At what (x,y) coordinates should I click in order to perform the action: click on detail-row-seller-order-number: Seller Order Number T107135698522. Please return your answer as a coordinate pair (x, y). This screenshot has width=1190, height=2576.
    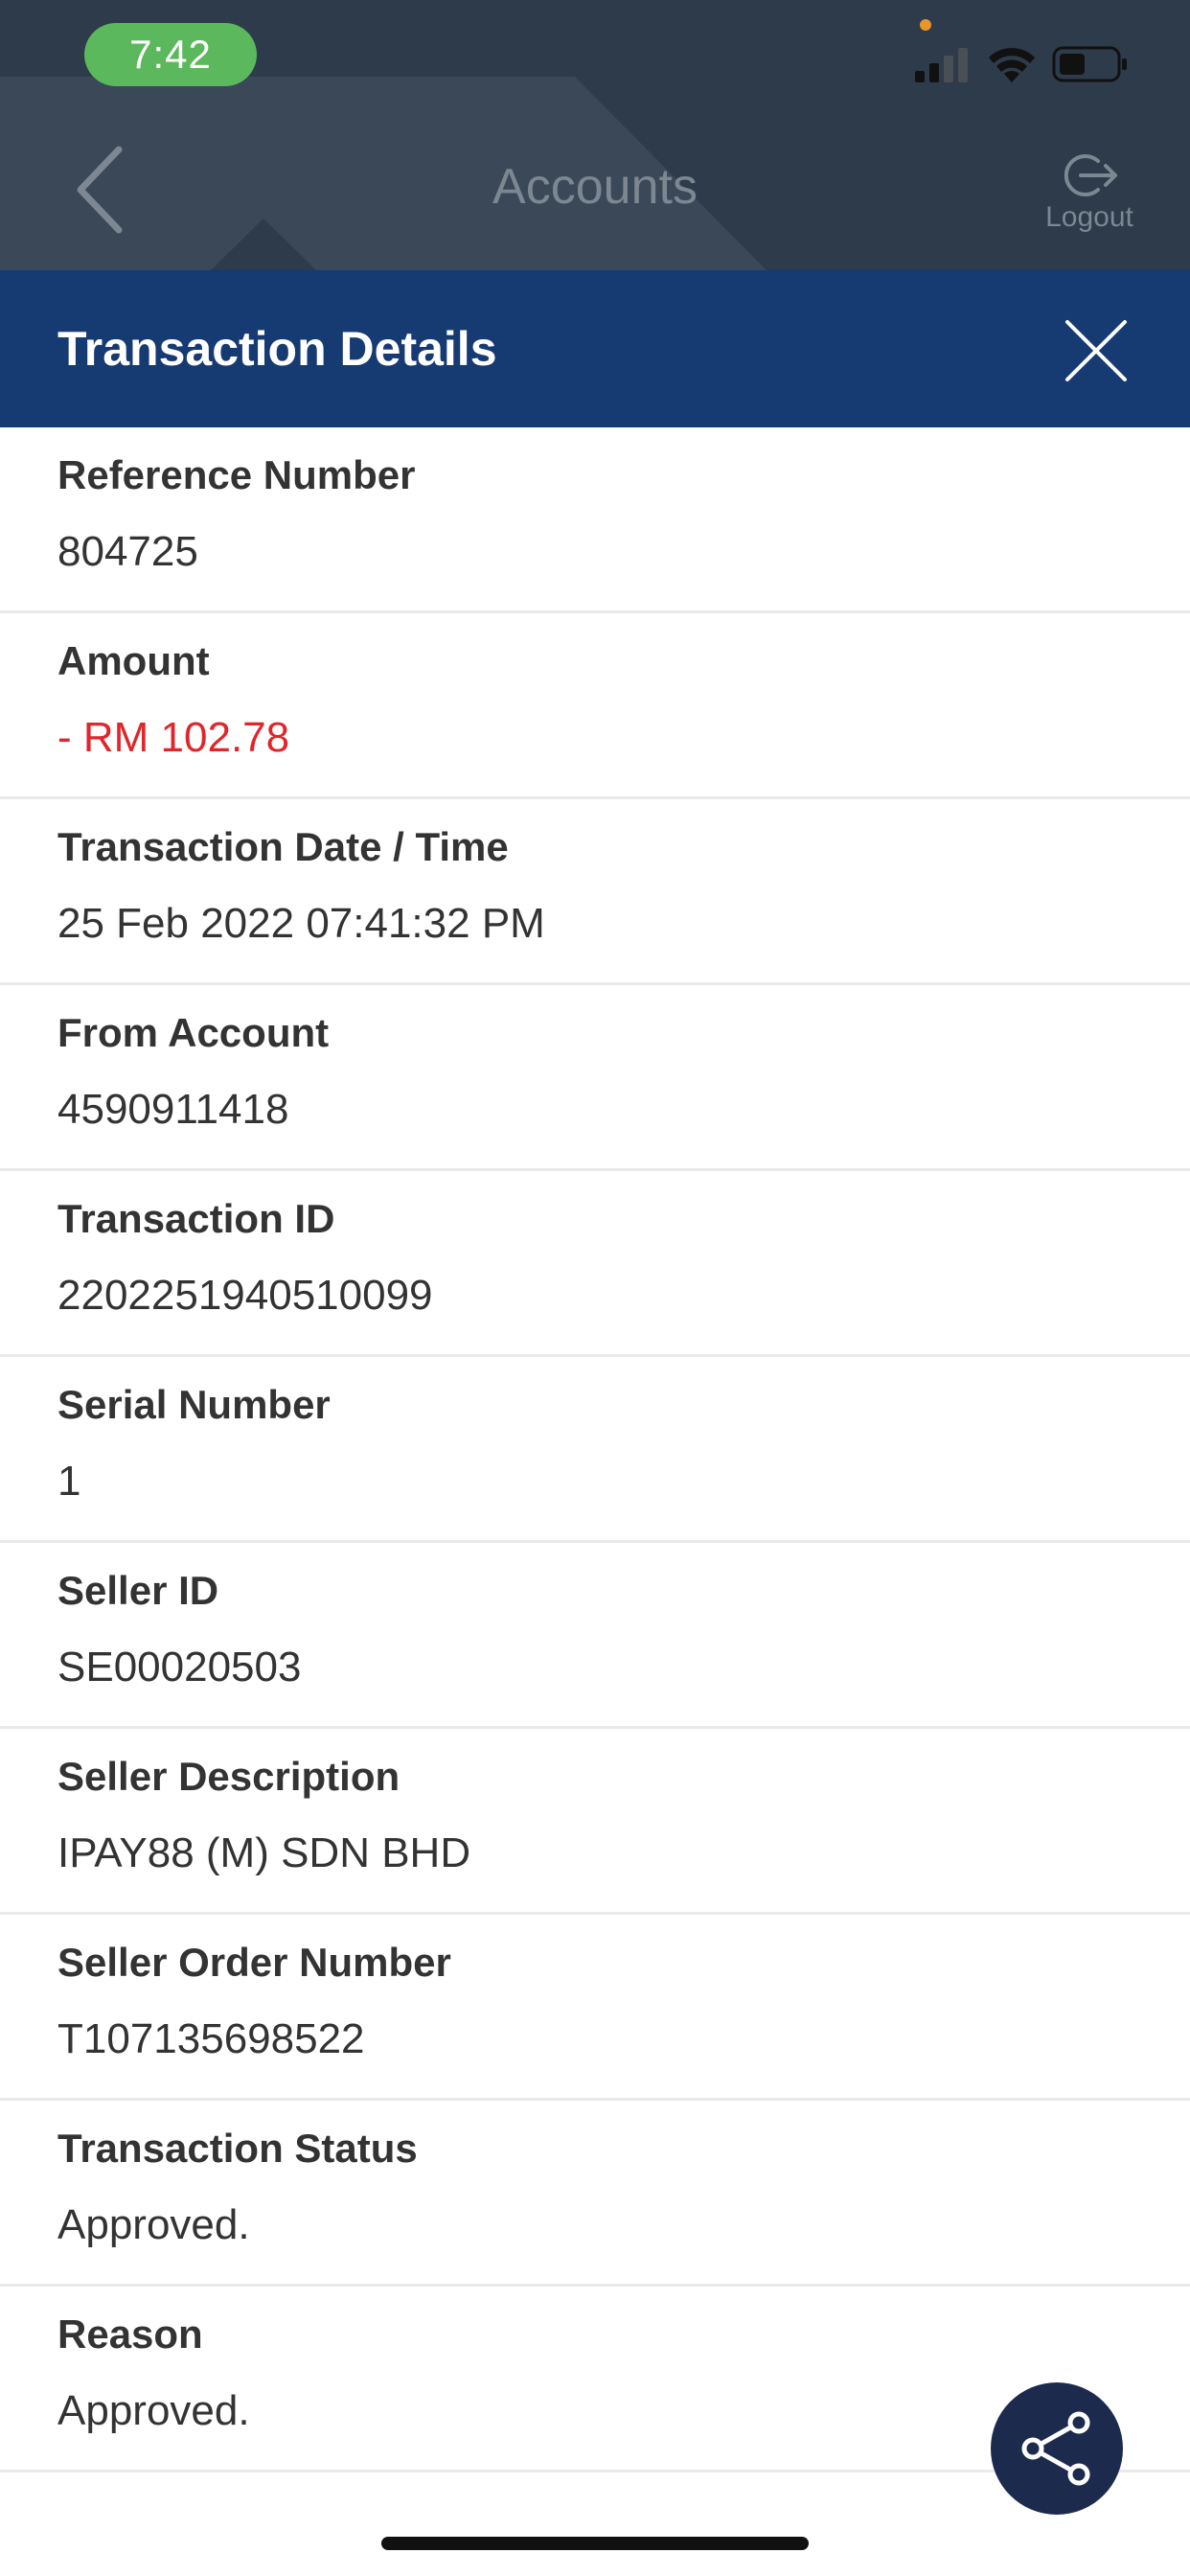
    Looking at the image, I should click on (595, 2008).